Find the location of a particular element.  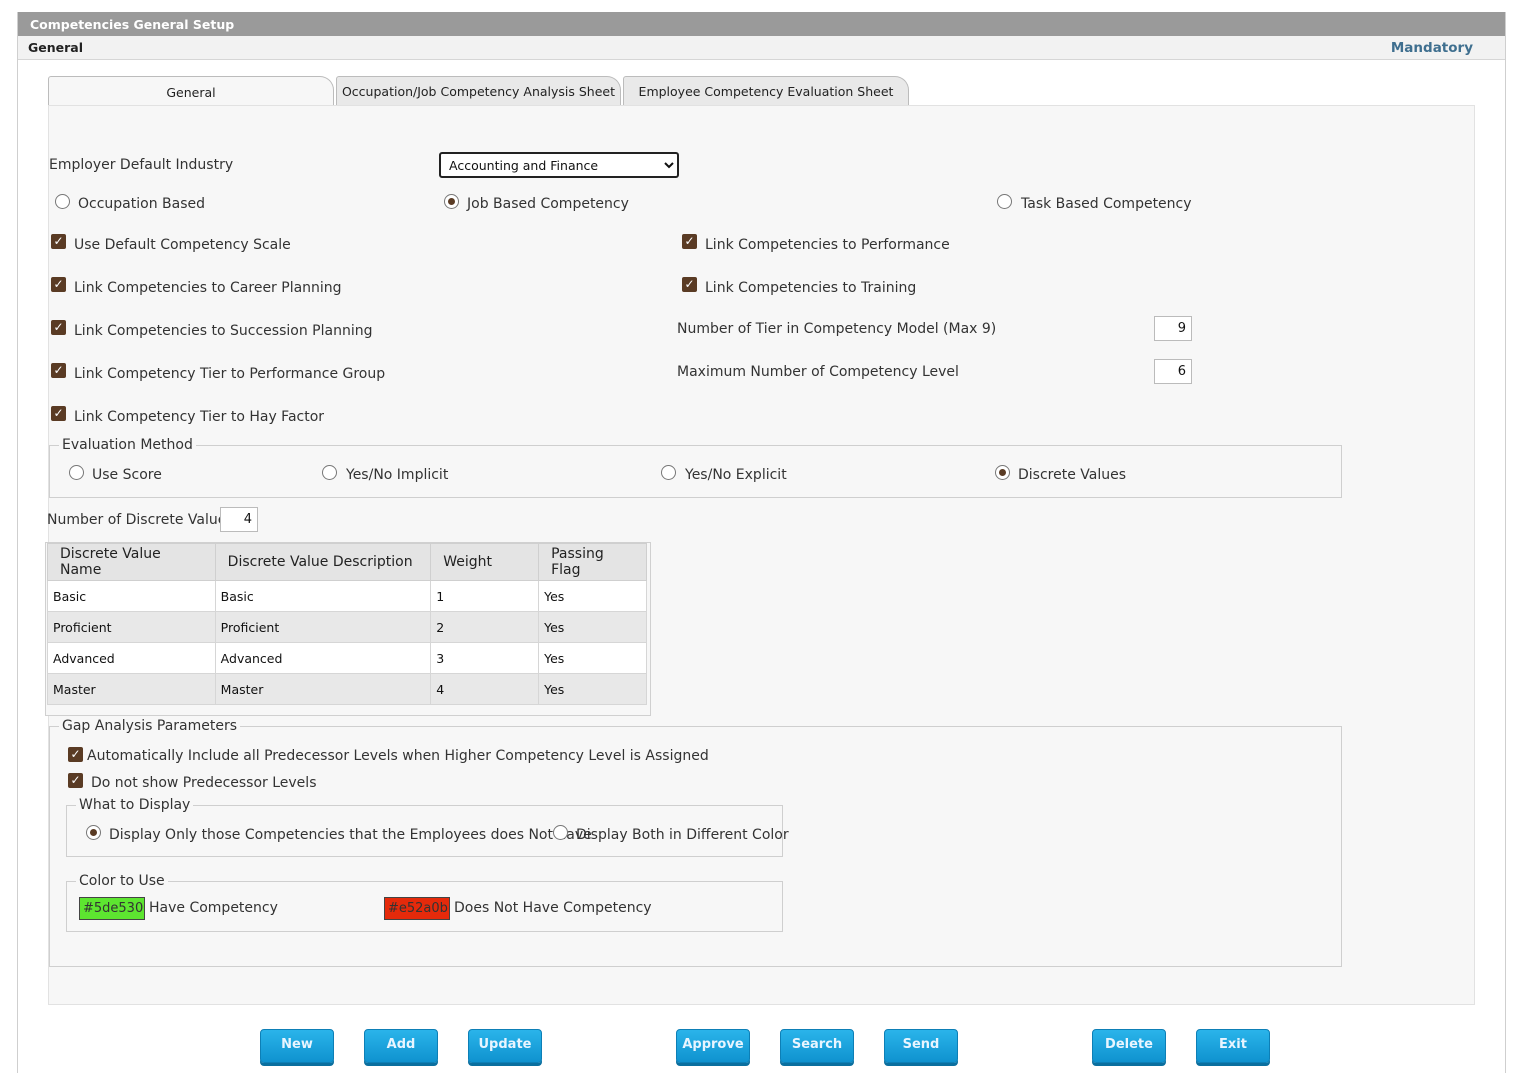

tab-job-competency-analysis: Occupation/Job Competency Analysis Sheet is located at coordinates (478, 91).